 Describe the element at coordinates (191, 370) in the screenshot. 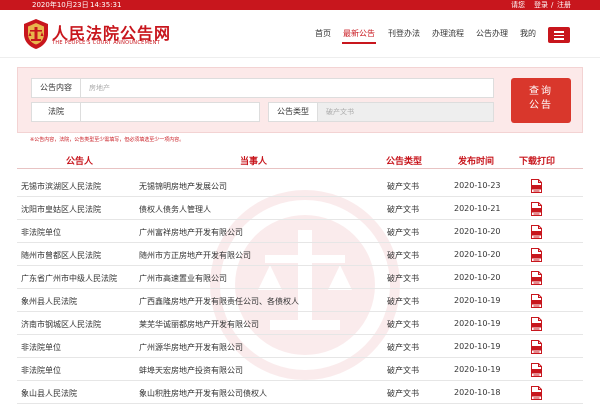

I see `party-cell: 蚌埠天宏房地产投资有限公司` at that location.